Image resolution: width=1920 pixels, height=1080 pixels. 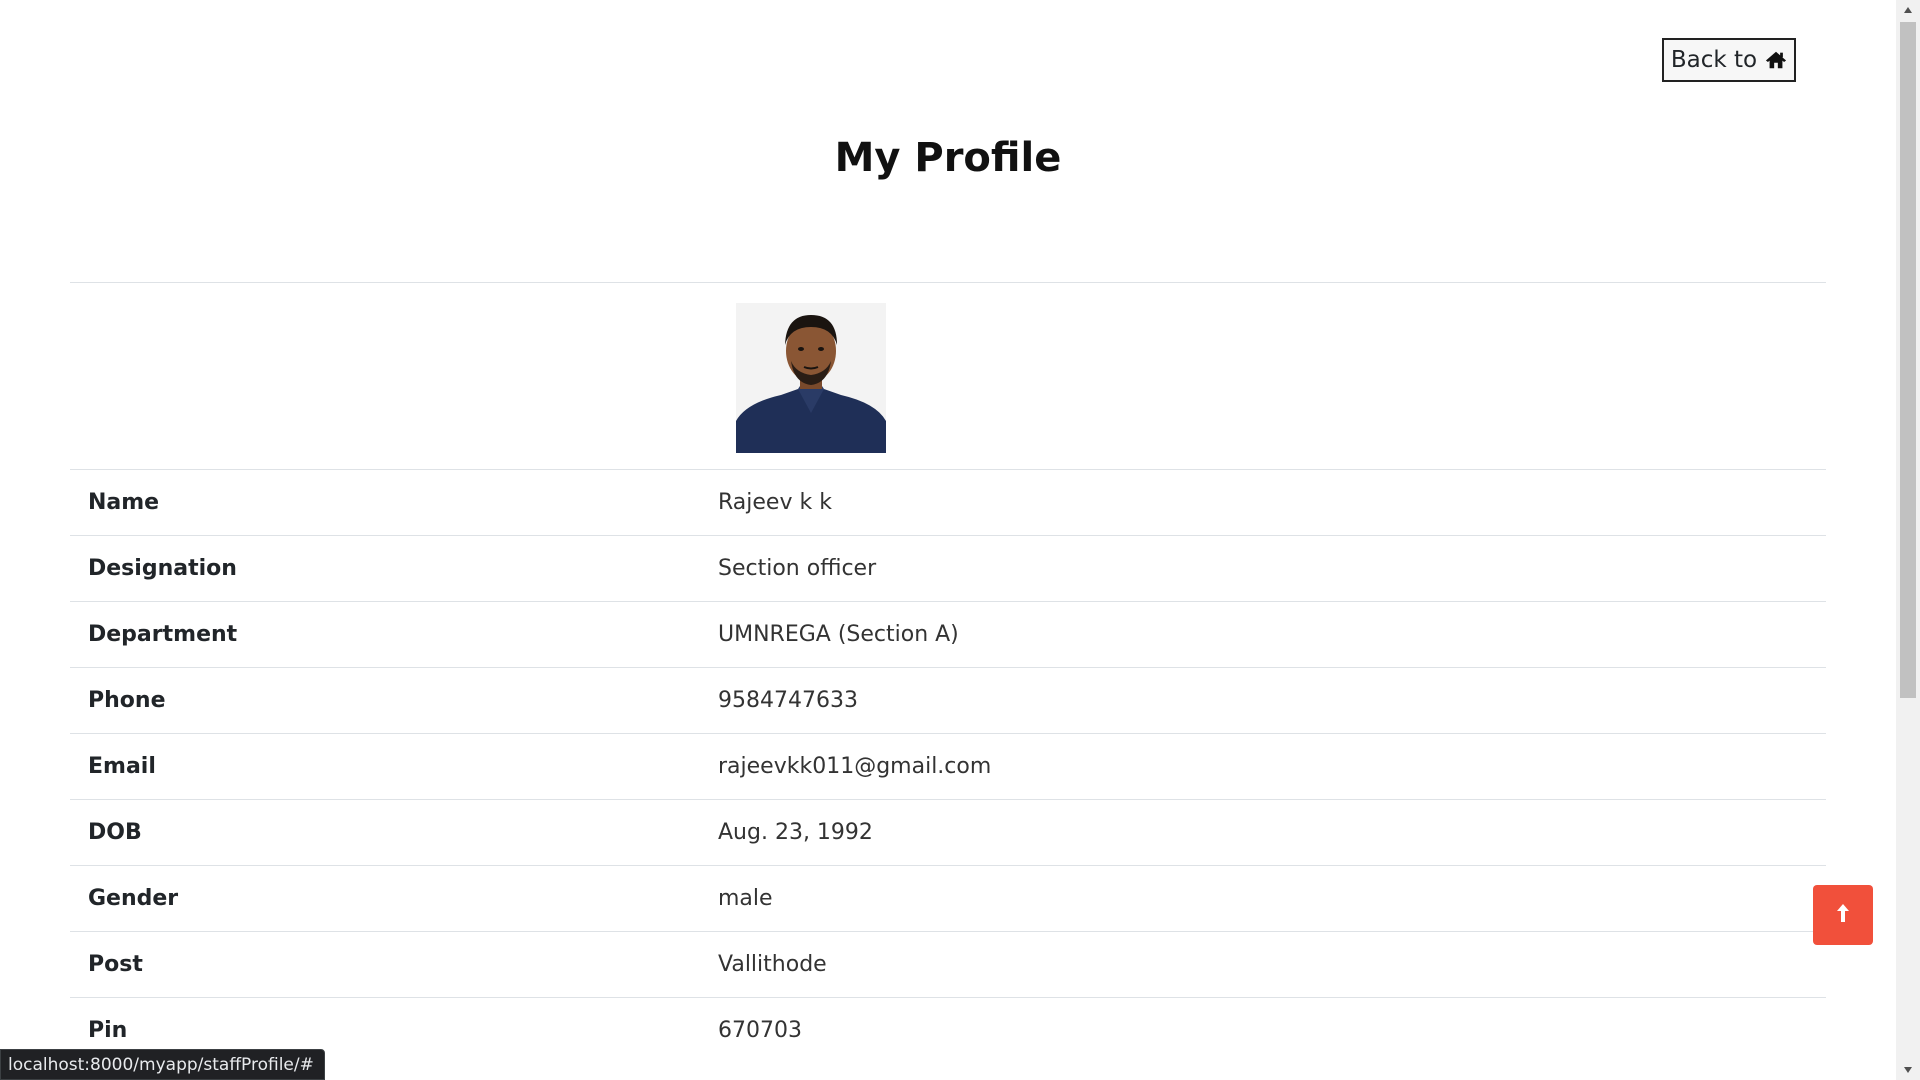 I want to click on field-label: Gender, so click(x=133, y=898).